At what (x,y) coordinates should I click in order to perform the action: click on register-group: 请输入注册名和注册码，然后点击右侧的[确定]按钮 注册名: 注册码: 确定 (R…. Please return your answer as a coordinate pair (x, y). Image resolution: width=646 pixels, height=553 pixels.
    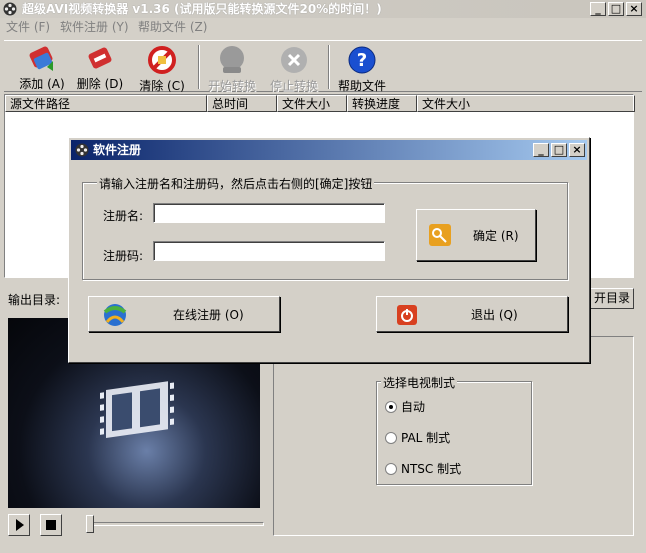
    Looking at the image, I should click on (325, 227).